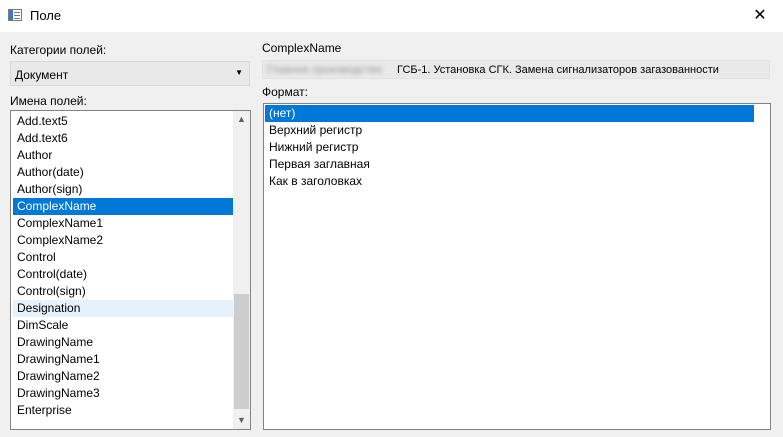 This screenshot has height=437, width=783. Describe the element at coordinates (46, 15) in the screenshot. I see `window-title: Поле` at that location.